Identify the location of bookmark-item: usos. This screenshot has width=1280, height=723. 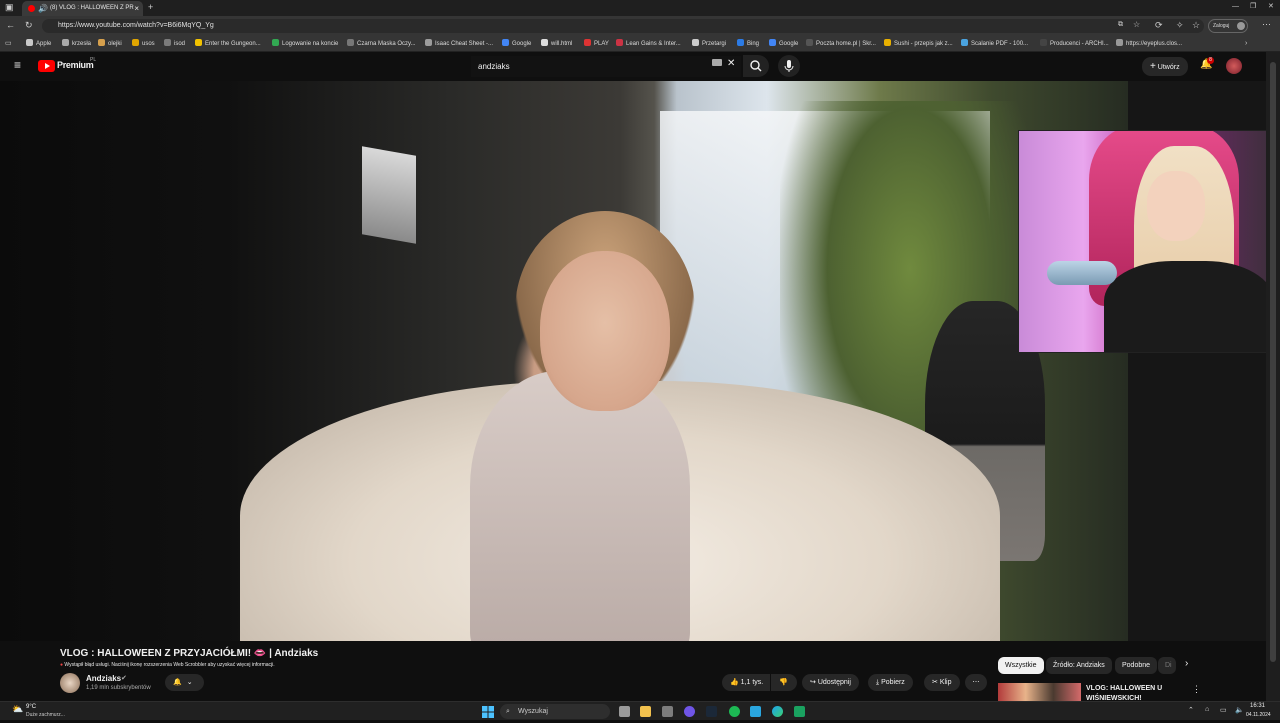
(143, 43).